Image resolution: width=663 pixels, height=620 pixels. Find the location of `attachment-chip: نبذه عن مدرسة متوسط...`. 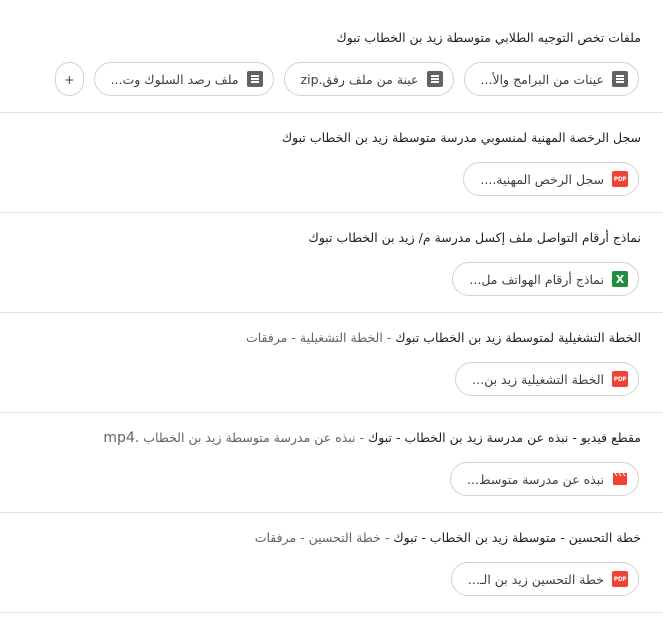

attachment-chip: نبذه عن مدرسة متوسط... is located at coordinates (544, 479).